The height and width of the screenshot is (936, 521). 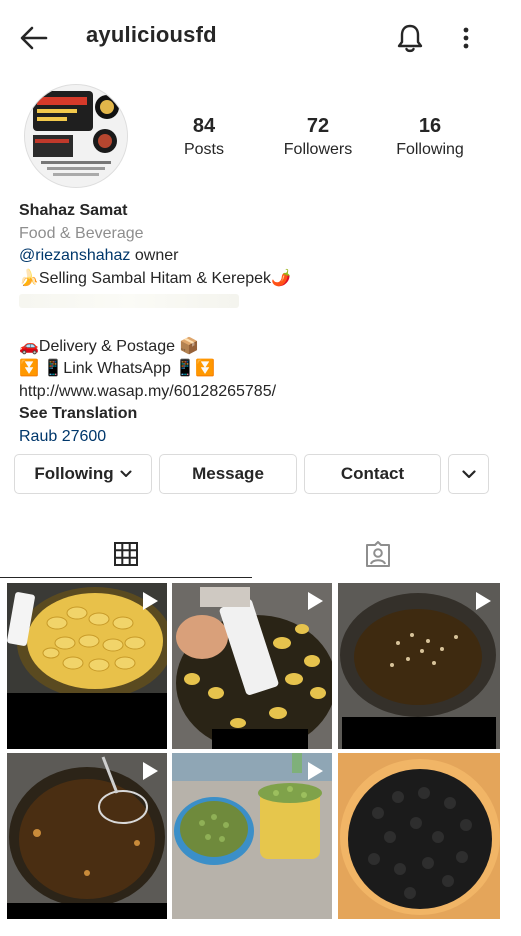 I want to click on bio-whatsapp-line: ⏬ 📱Link WhatsApp 📱⏬, so click(x=117, y=369).